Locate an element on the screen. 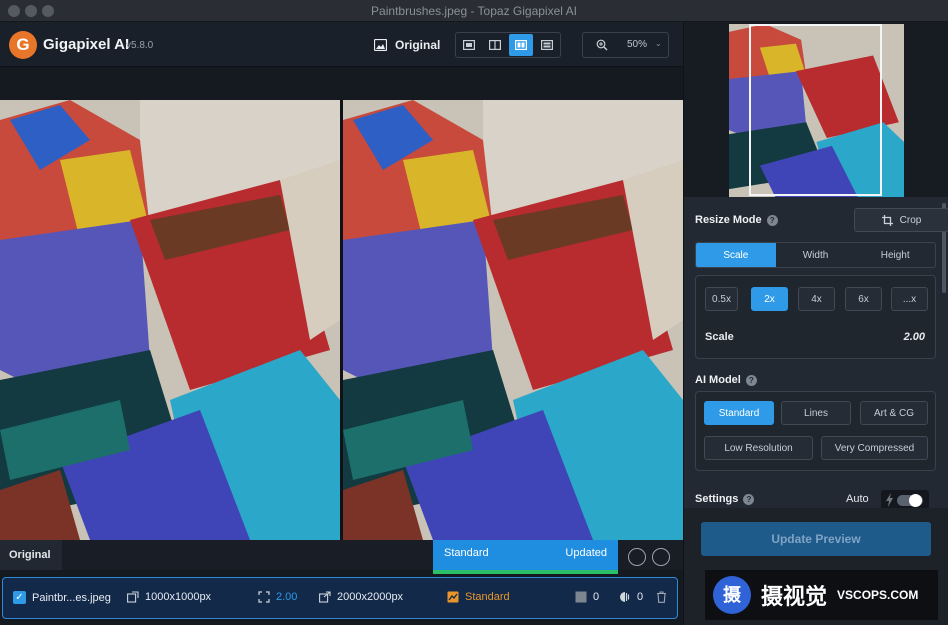 Image resolution: width=948 pixels, height=625 pixels. settings-title: Settings is located at coordinates (717, 499).